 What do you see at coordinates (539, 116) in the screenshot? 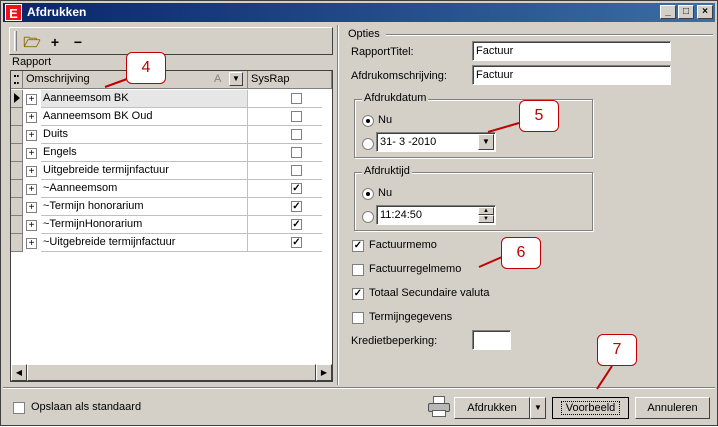
I see `callout-5: 5` at bounding box center [539, 116].